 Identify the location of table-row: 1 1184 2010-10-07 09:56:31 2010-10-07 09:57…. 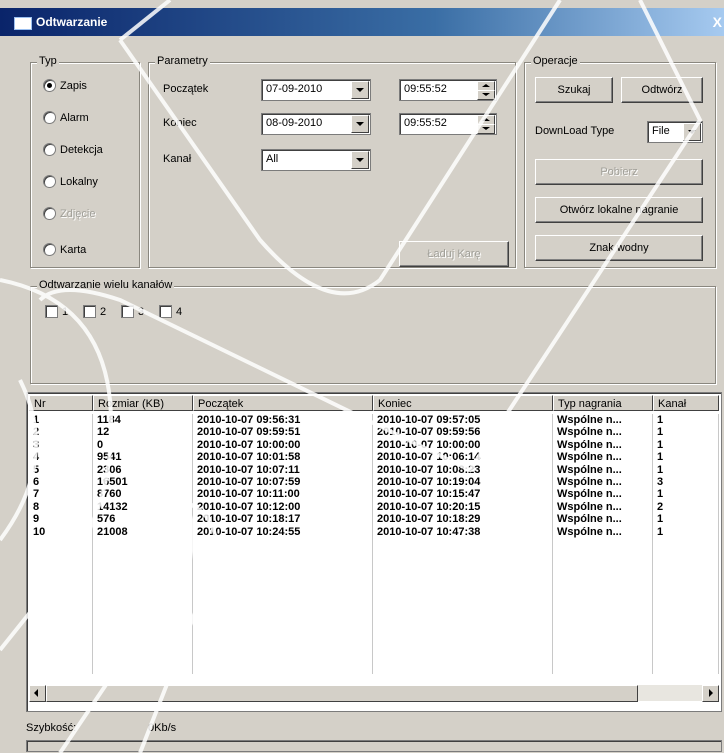
(374, 420).